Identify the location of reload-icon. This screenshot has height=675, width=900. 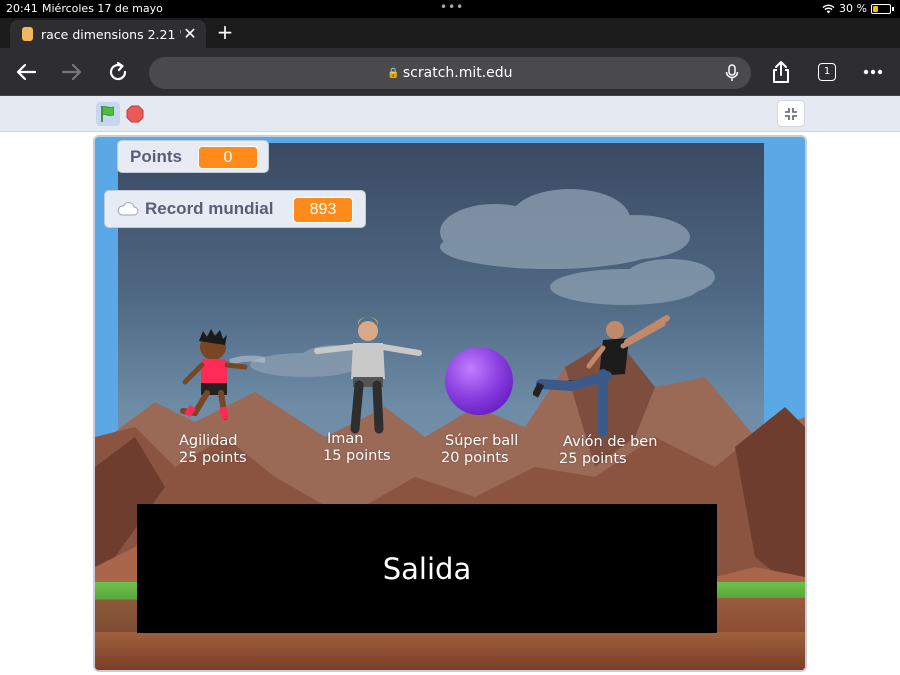
(118, 72).